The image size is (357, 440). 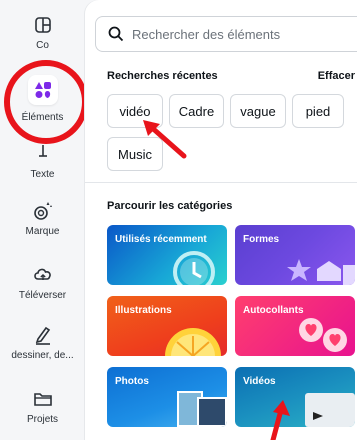 What do you see at coordinates (42, 282) in the screenshot?
I see `rail-item-upload: Téléverser` at bounding box center [42, 282].